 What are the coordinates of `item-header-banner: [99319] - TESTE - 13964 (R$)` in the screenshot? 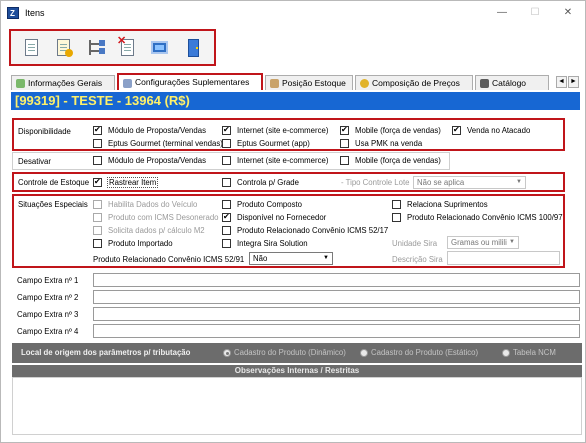 It's located at (295, 101).